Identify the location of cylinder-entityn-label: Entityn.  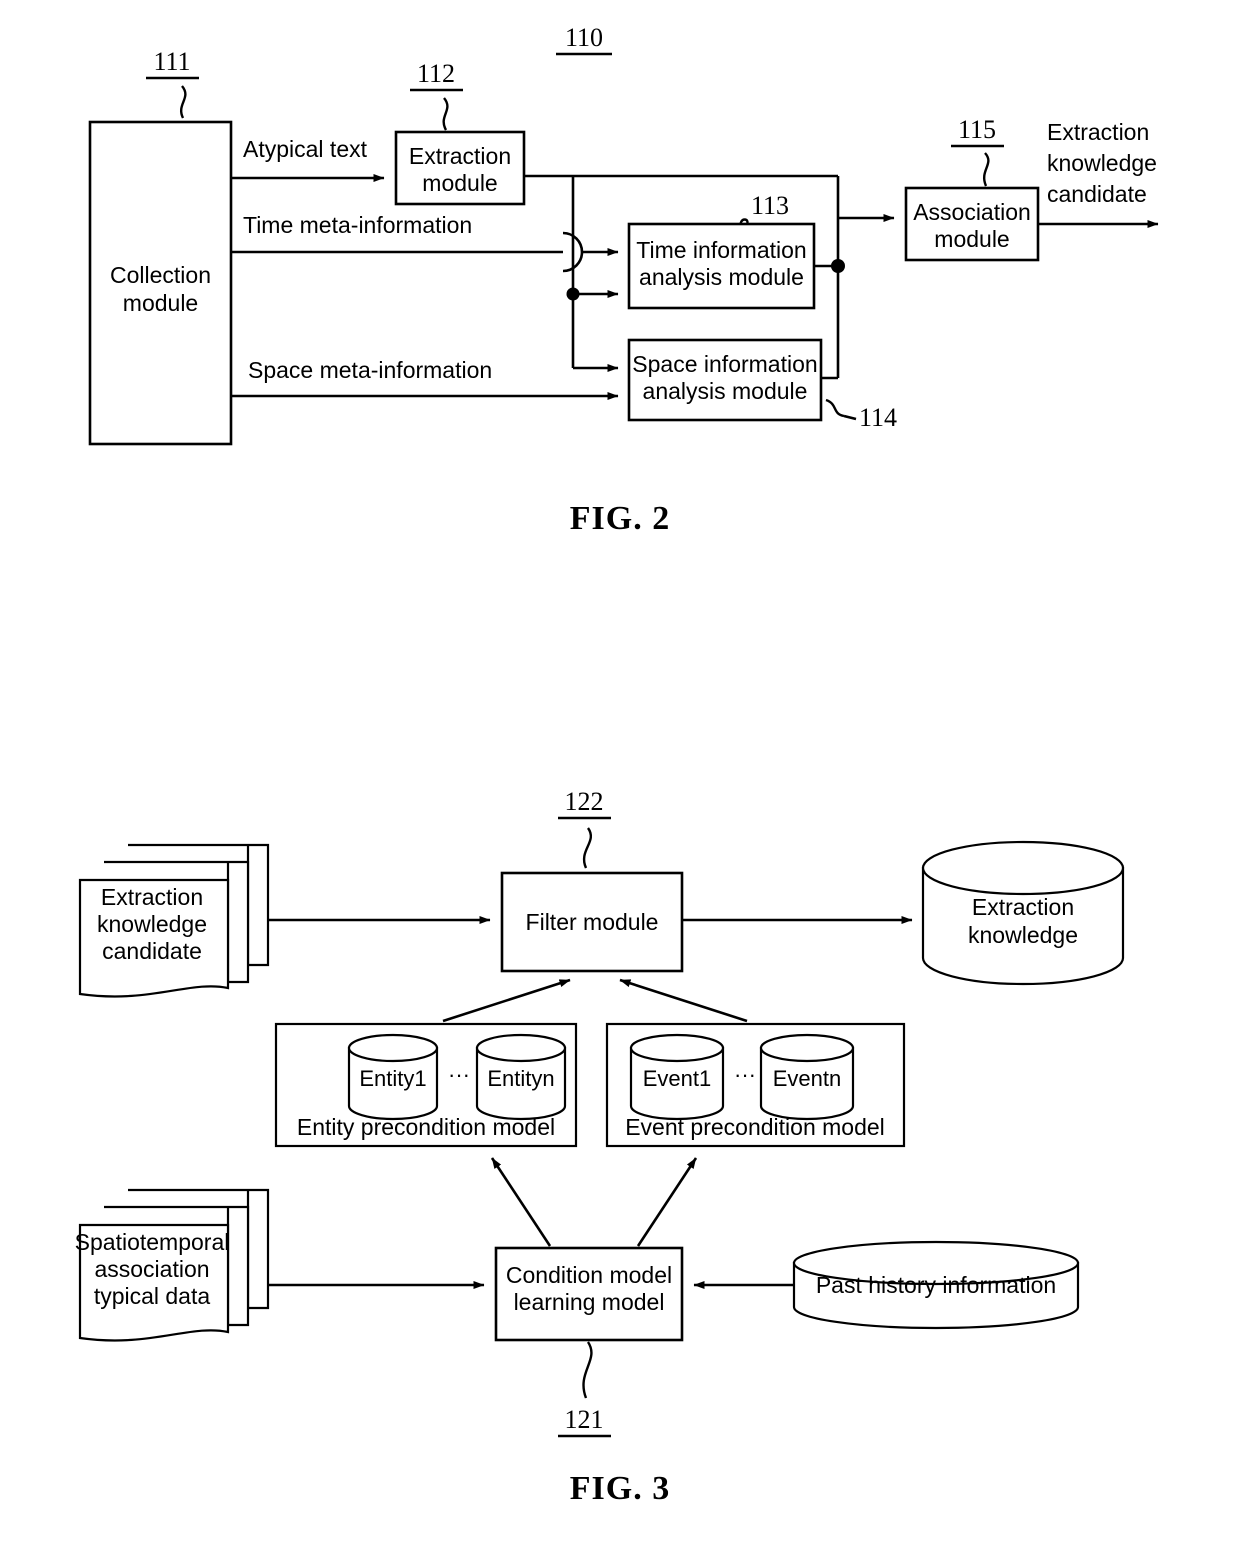
(520, 1078).